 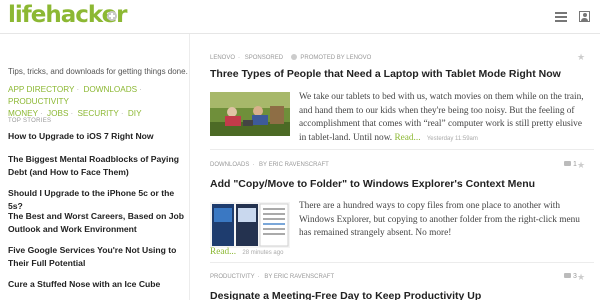 What do you see at coordinates (41, 89) in the screenshot?
I see `category-app-directory: APP DIRECTORY` at bounding box center [41, 89].